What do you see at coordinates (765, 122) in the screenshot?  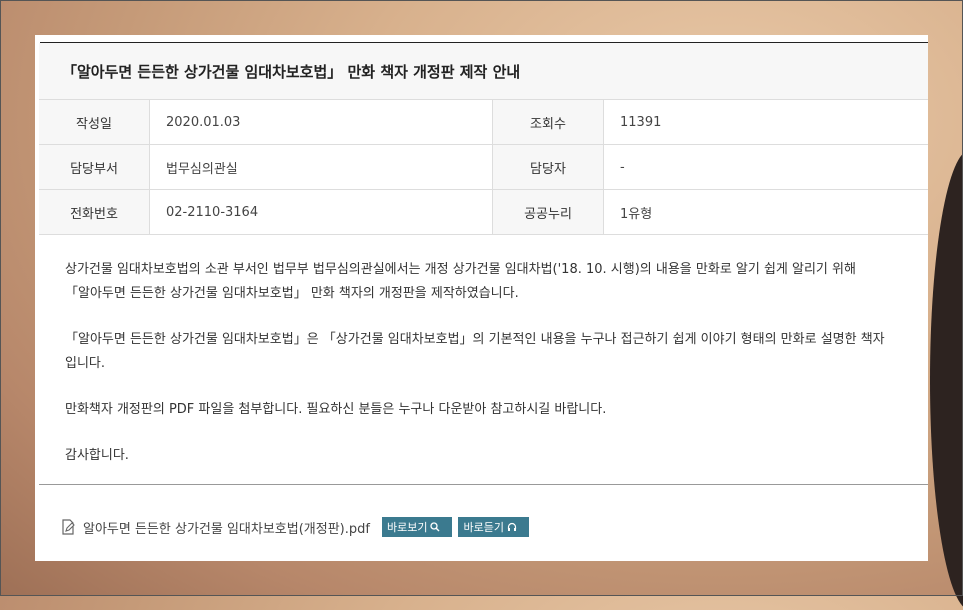 I see `views-value: 11391` at bounding box center [765, 122].